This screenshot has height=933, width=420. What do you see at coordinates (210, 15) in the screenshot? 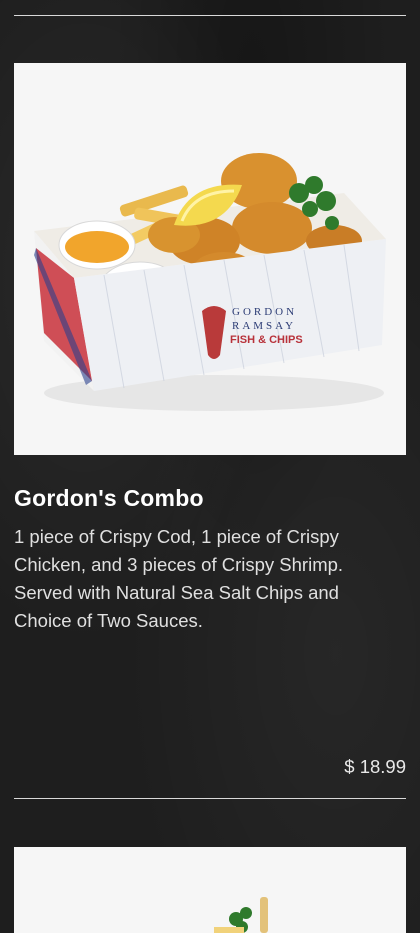
I see `divider-top` at bounding box center [210, 15].